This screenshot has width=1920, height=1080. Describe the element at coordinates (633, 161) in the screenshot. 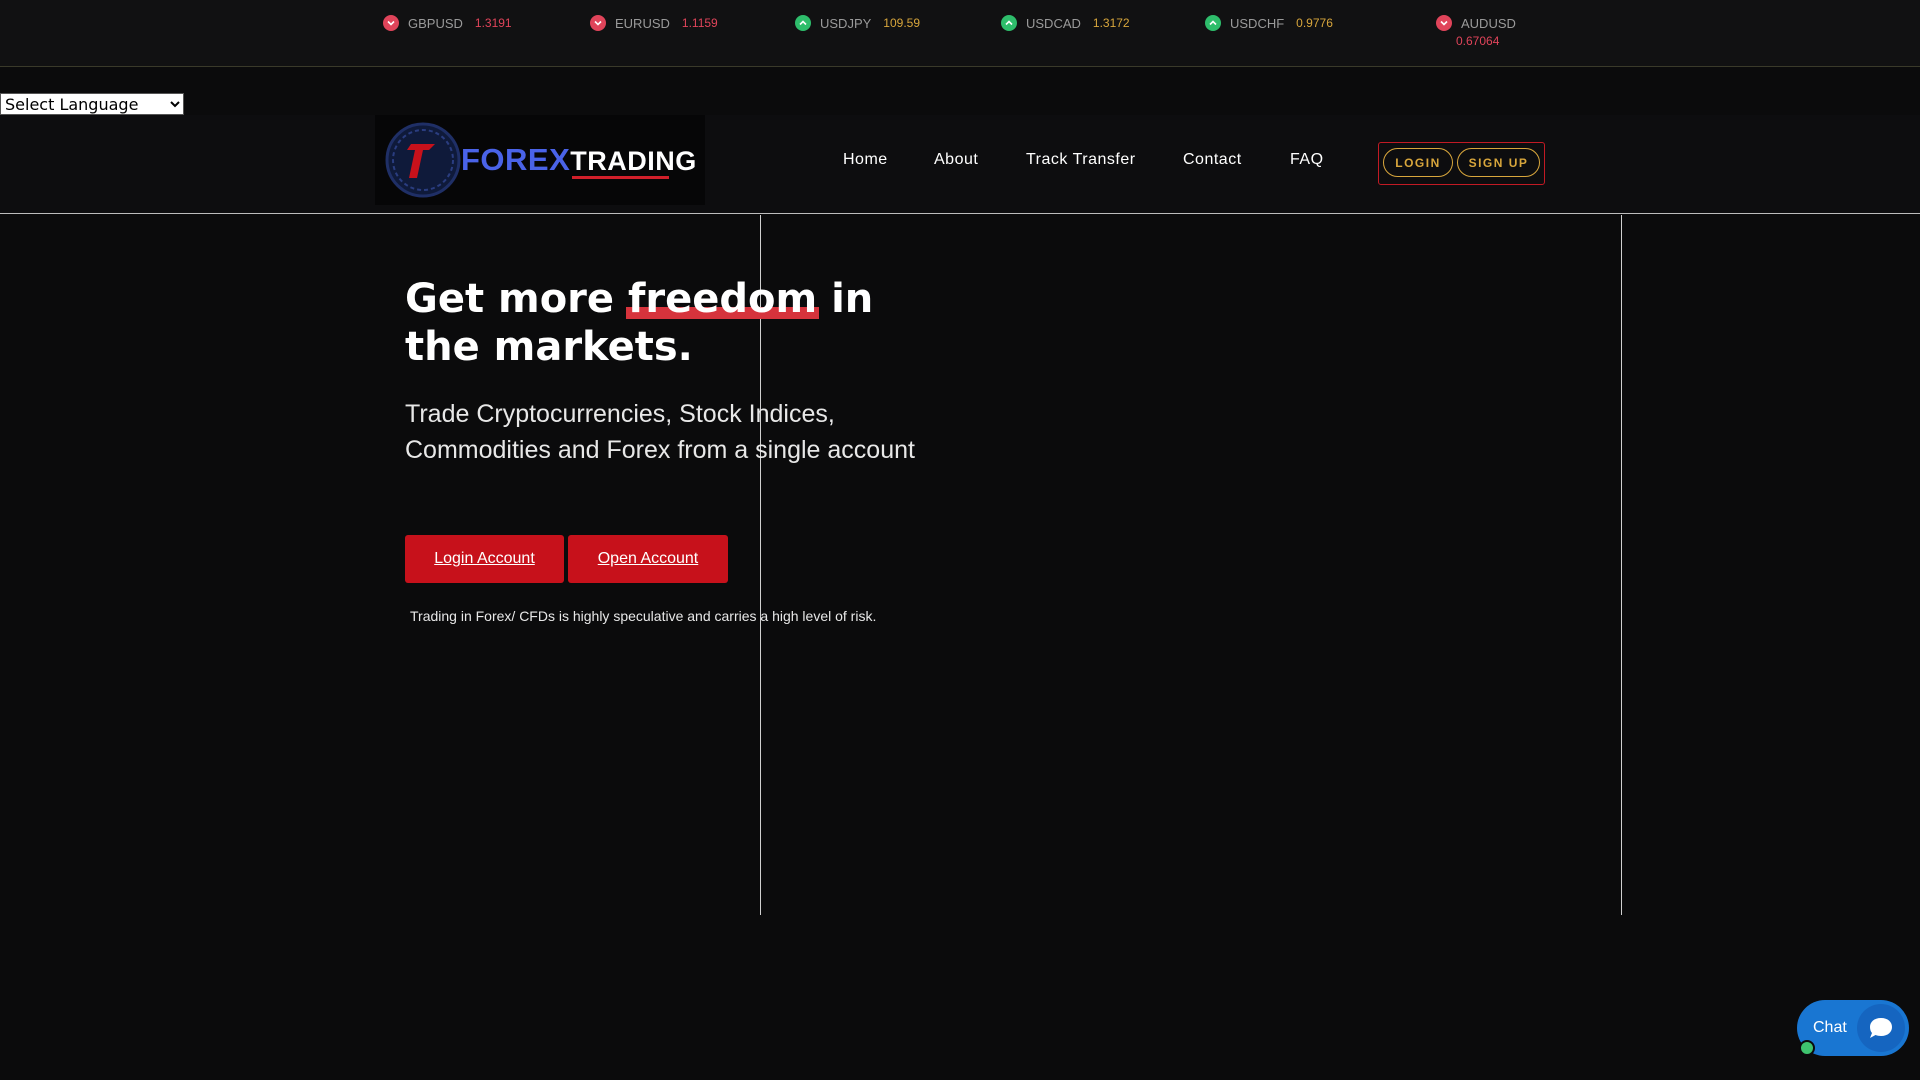

I see `logo-text-trading: TRADING` at that location.